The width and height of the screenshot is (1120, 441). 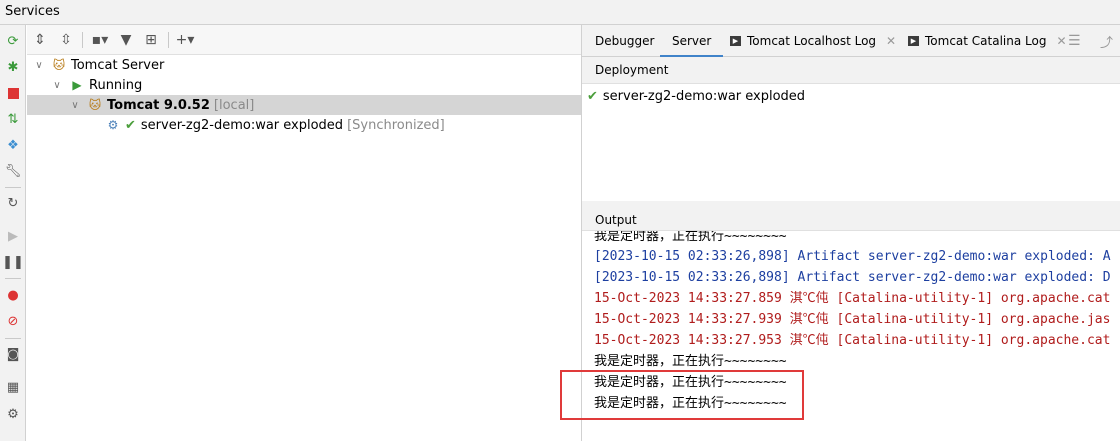 I want to click on tree-item-status: [Synchronized], so click(x=396, y=125).